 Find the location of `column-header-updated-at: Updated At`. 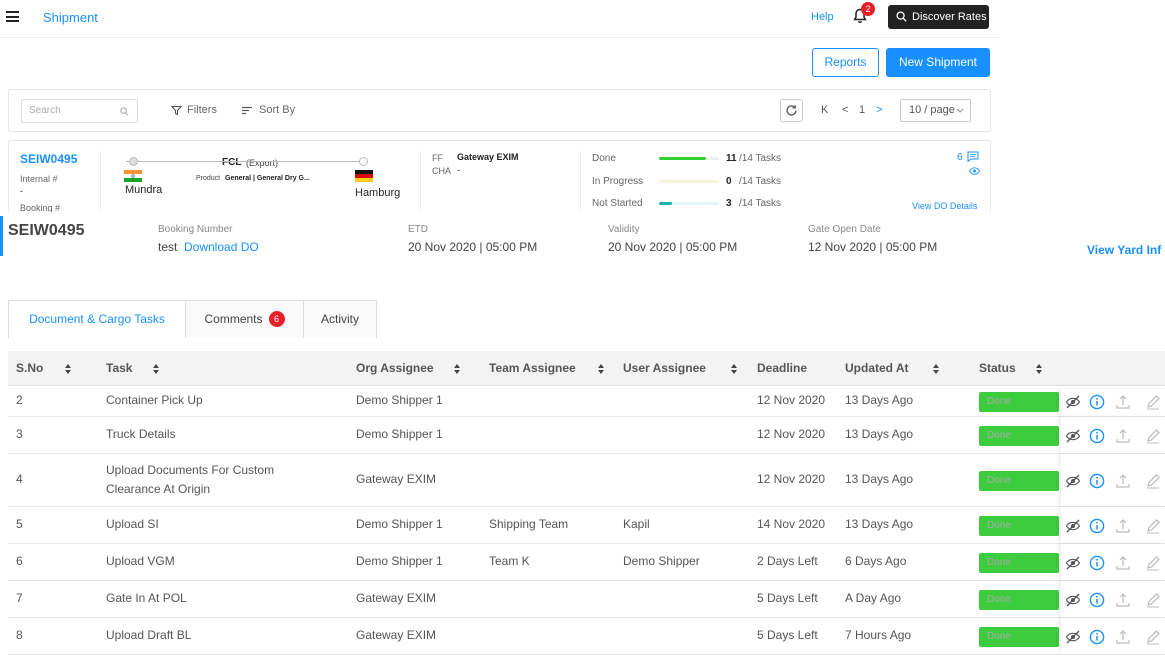

column-header-updated-at: Updated At is located at coordinates (877, 368).